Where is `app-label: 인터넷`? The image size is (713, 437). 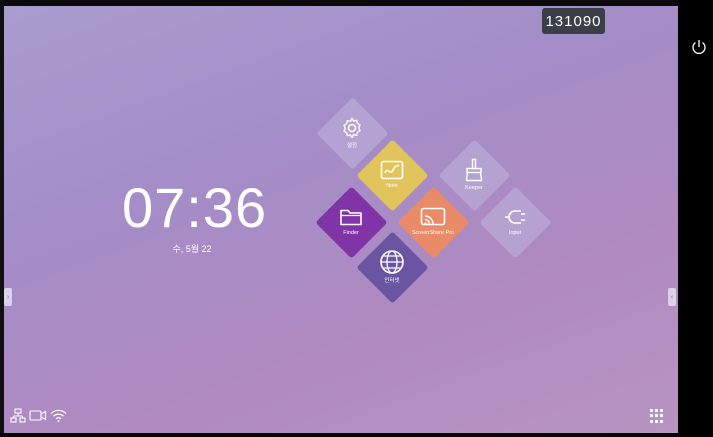
app-label: 인터넷 is located at coordinates (392, 281).